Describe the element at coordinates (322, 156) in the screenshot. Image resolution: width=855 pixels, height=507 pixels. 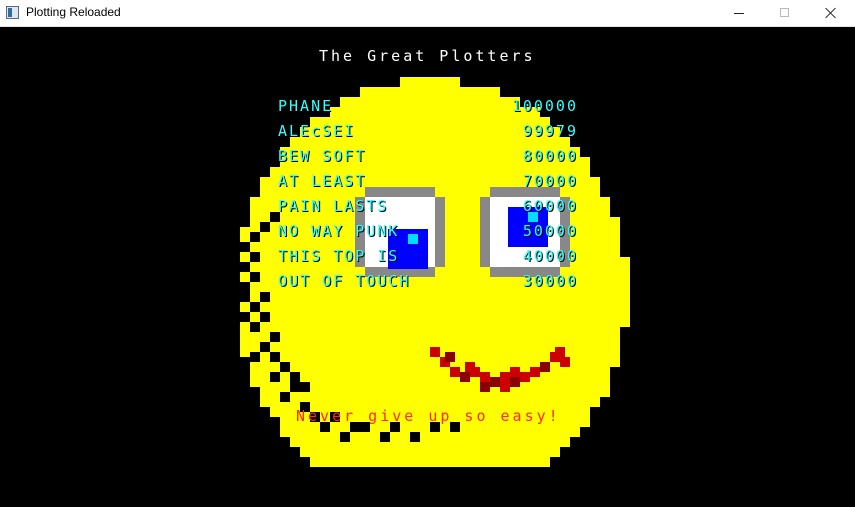
I see `highscore-name: BEW SOFT` at that location.